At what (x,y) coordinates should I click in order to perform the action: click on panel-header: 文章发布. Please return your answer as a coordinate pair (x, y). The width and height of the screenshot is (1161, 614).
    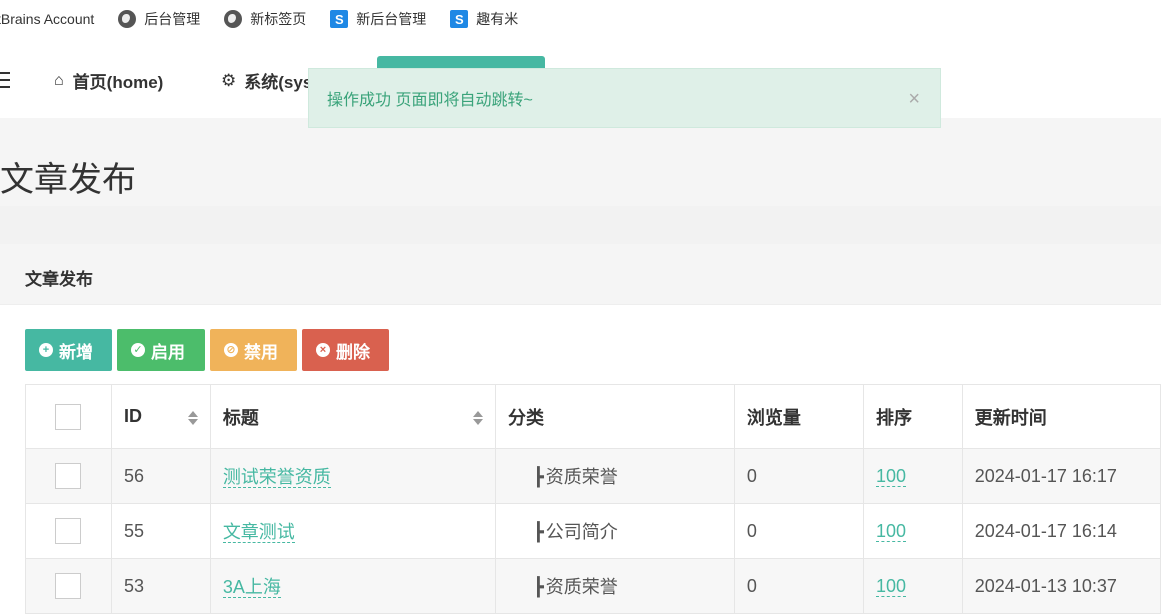
    Looking at the image, I should click on (580, 274).